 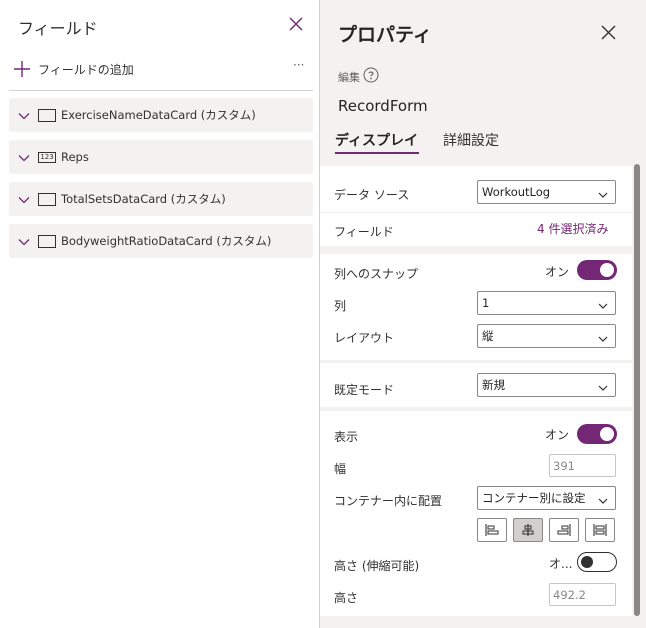 I want to click on align-center-button, so click(x=528, y=530).